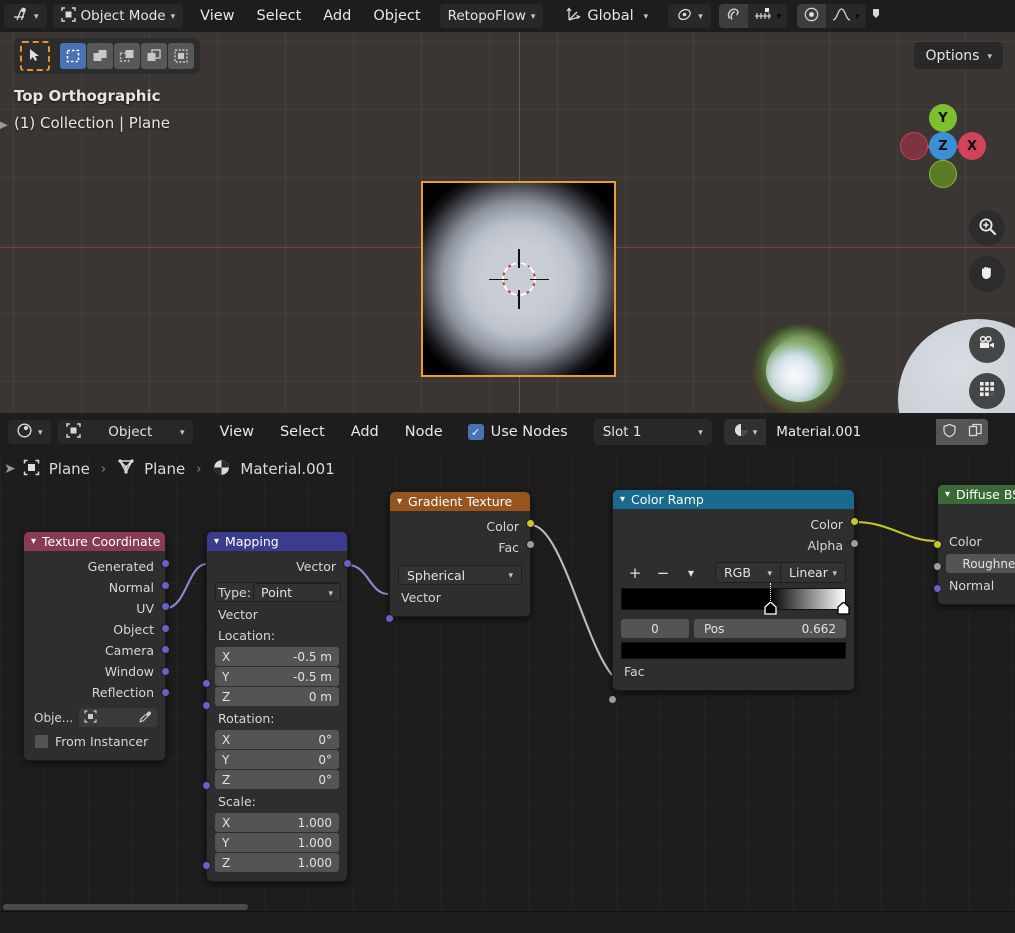  Describe the element at coordinates (125, 907) in the screenshot. I see `horizontal-scrollbar` at that location.